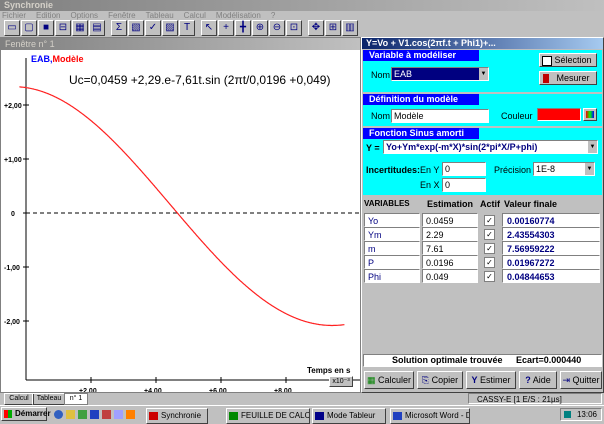 The height and width of the screenshot is (424, 604). I want to click on text-icon: T, so click(187, 28).